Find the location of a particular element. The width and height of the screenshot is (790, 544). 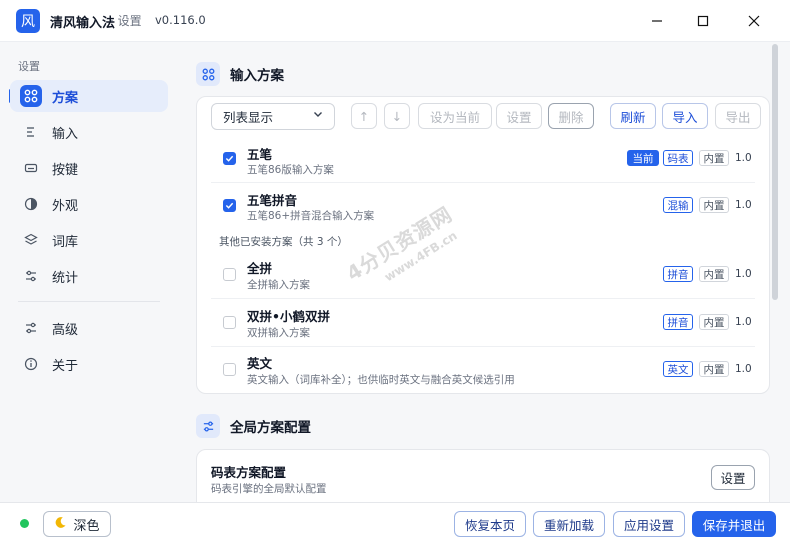

schemes-section-title: 输入方案 is located at coordinates (240, 74).